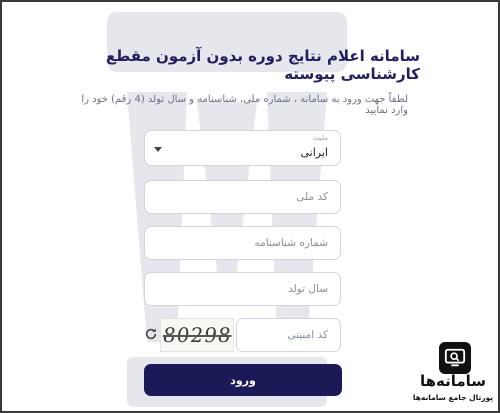 The width and height of the screenshot is (500, 413). I want to click on login-button: ورود, so click(243, 380).